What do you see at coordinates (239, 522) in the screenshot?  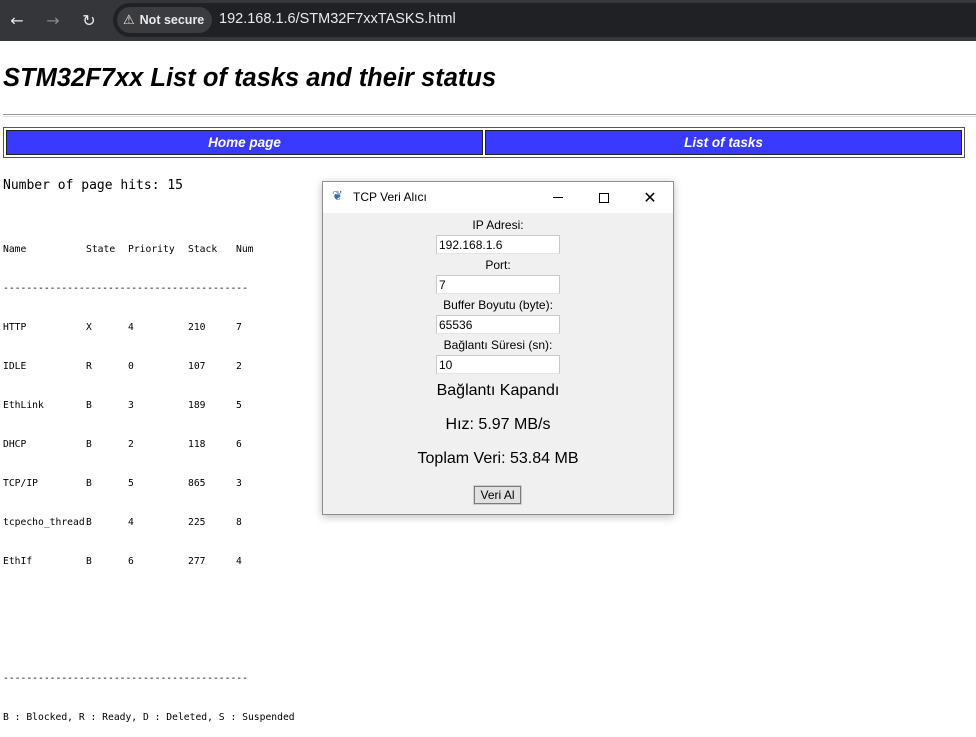 I see `task-num: 8` at bounding box center [239, 522].